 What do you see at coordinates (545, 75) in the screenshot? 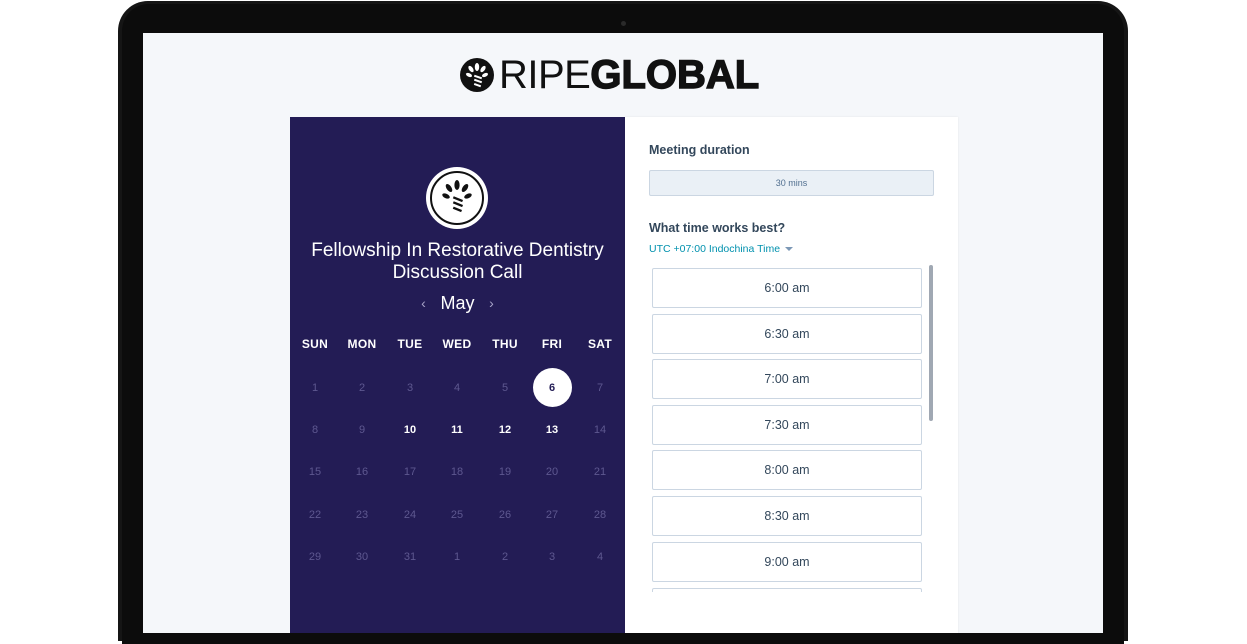
I see `logo-text-ripe: RIPE` at bounding box center [545, 75].